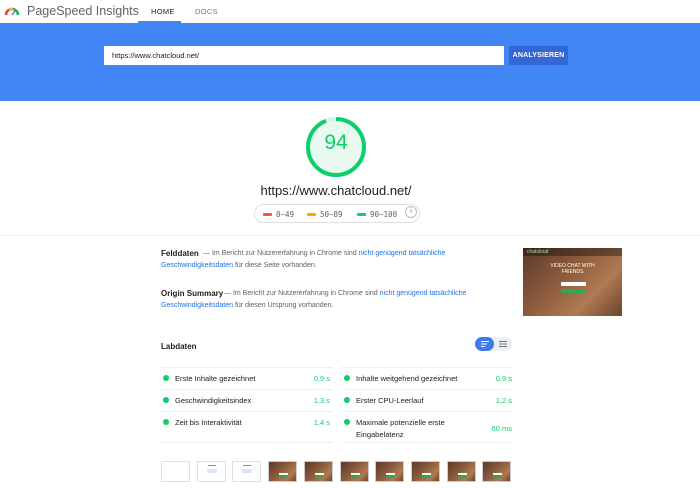 This screenshot has width=700, height=488. What do you see at coordinates (208, 422) in the screenshot?
I see `metric-label: Zeit bis Interaktivität` at bounding box center [208, 422].